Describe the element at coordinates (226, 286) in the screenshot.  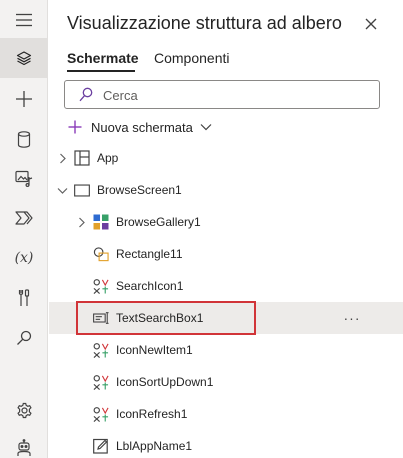
I see `tree-item-searchicon1: SearchIcon1` at that location.